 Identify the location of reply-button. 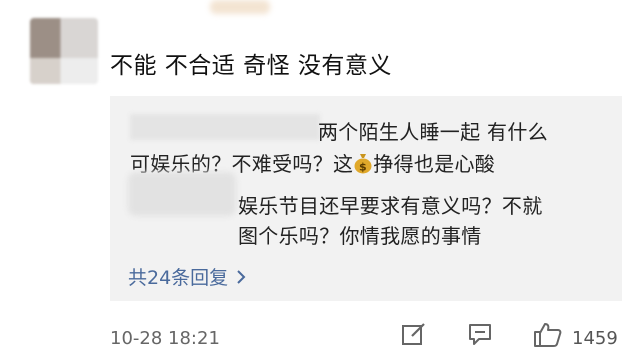
(414, 336).